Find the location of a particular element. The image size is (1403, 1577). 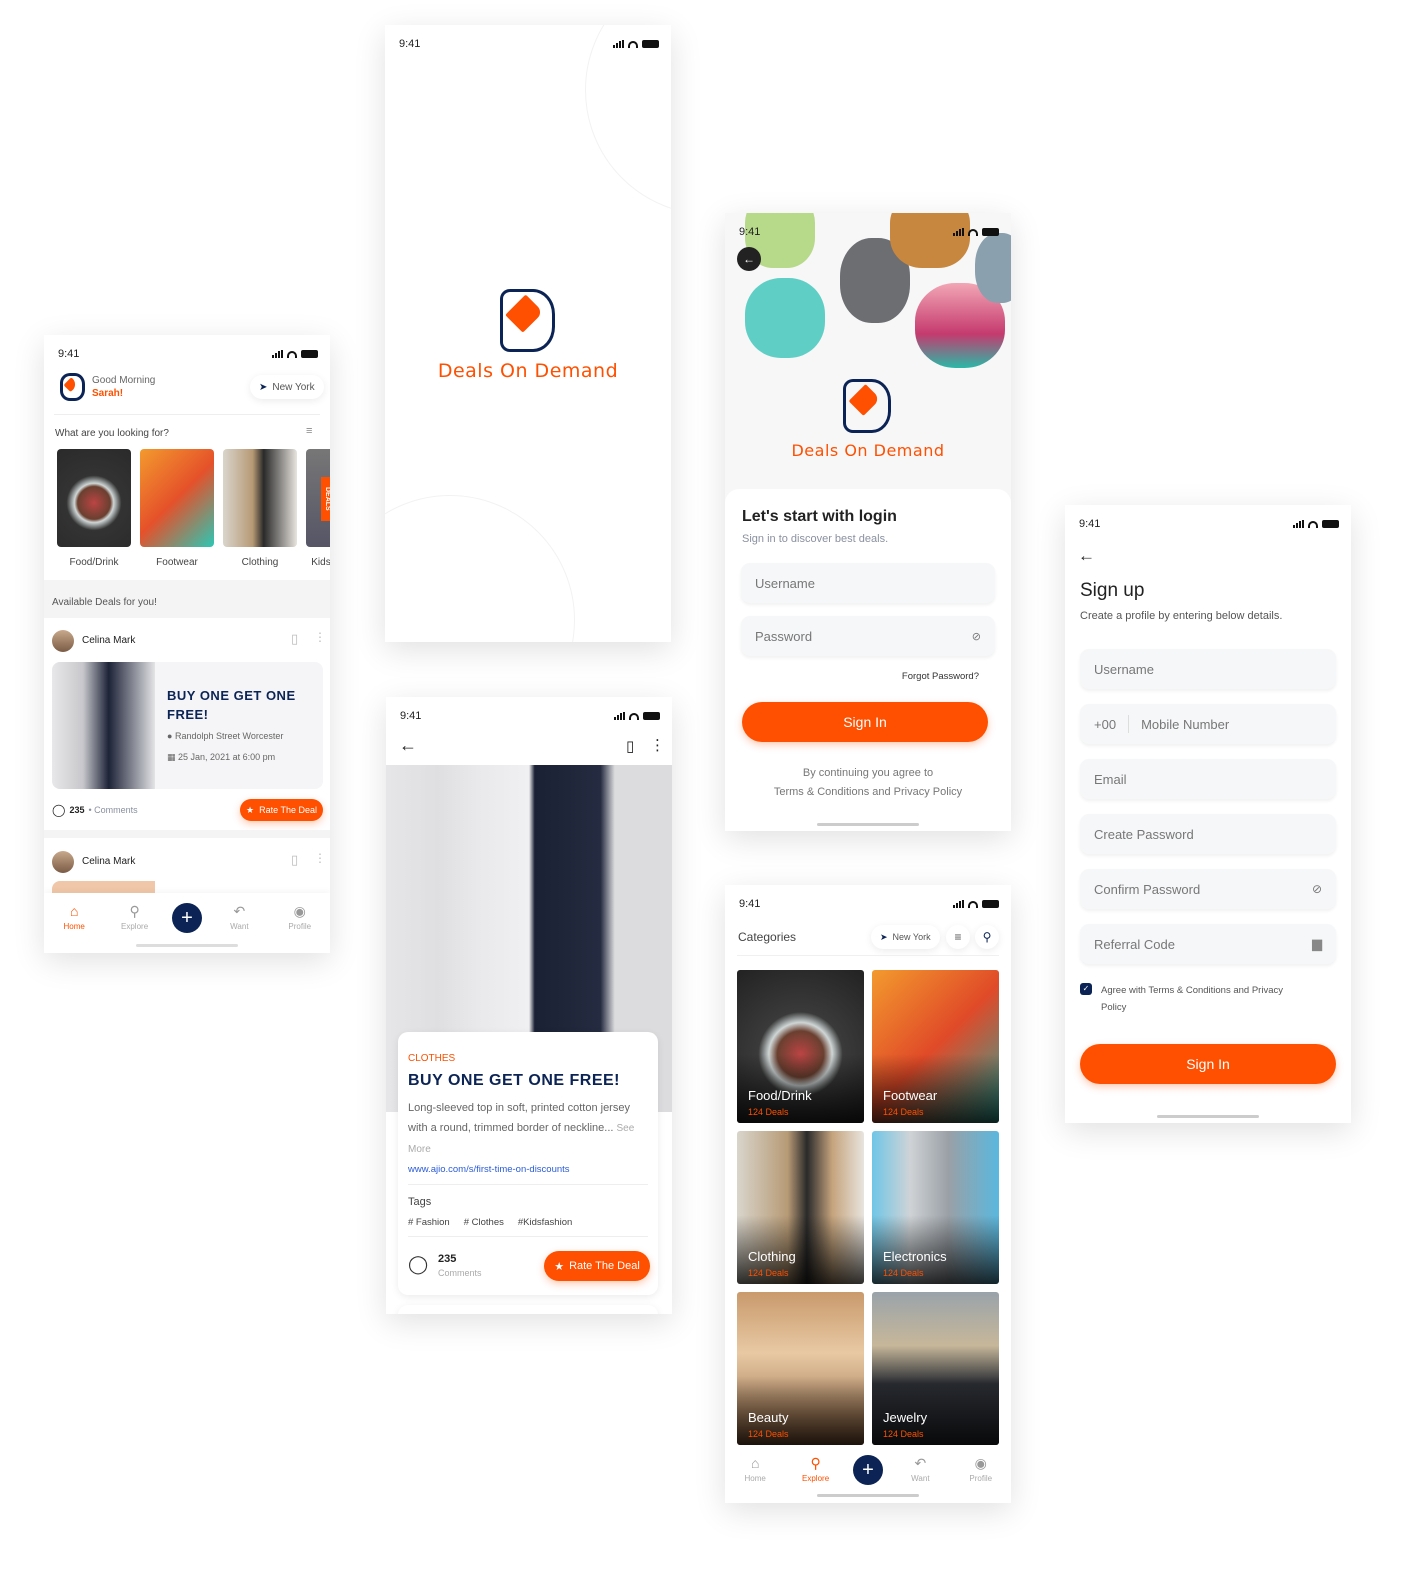

filter-button: ≡ is located at coordinates (958, 937).